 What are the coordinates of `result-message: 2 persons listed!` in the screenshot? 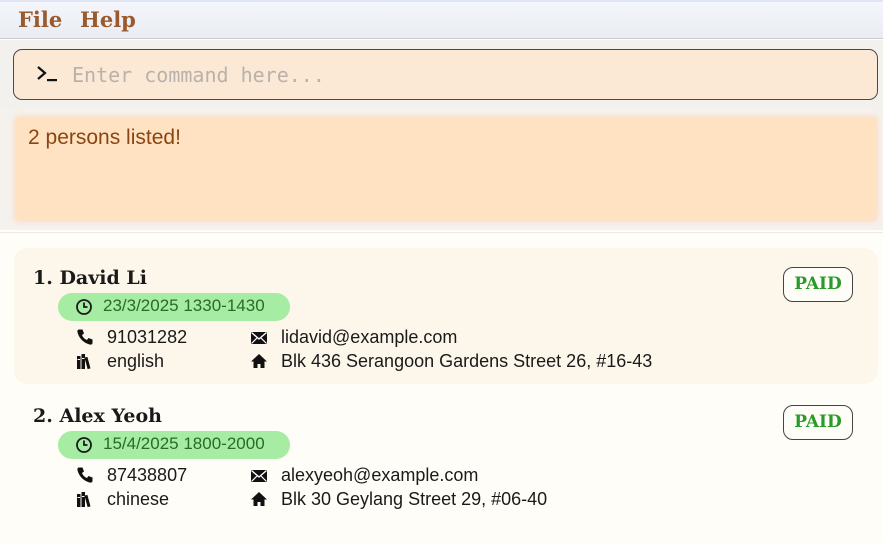 It's located at (104, 137).